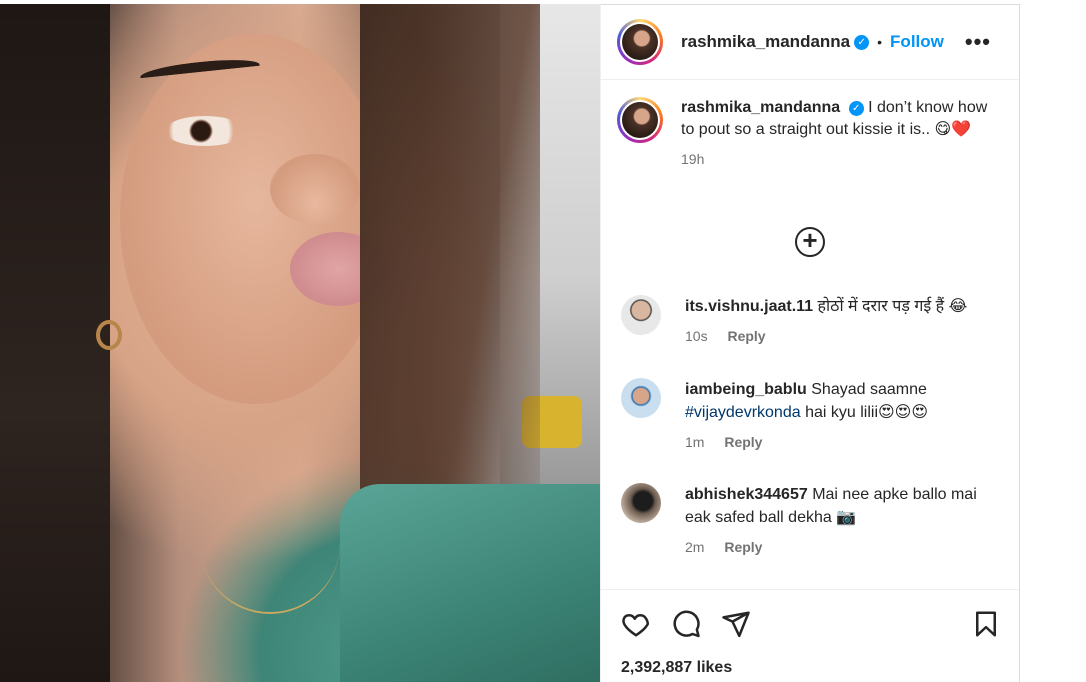 This screenshot has height=682, width=1086. Describe the element at coordinates (810, 589) in the screenshot. I see `actions-divider` at that location.